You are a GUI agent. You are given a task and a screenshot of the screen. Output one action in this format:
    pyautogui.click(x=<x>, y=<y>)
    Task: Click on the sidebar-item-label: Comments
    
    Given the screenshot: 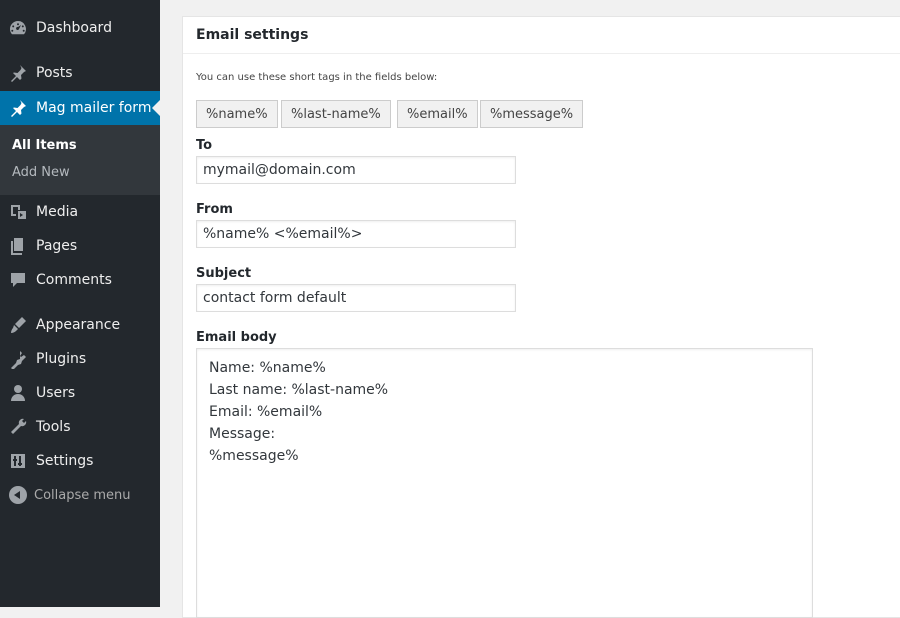 What is the action you would take?
    pyautogui.click(x=74, y=280)
    